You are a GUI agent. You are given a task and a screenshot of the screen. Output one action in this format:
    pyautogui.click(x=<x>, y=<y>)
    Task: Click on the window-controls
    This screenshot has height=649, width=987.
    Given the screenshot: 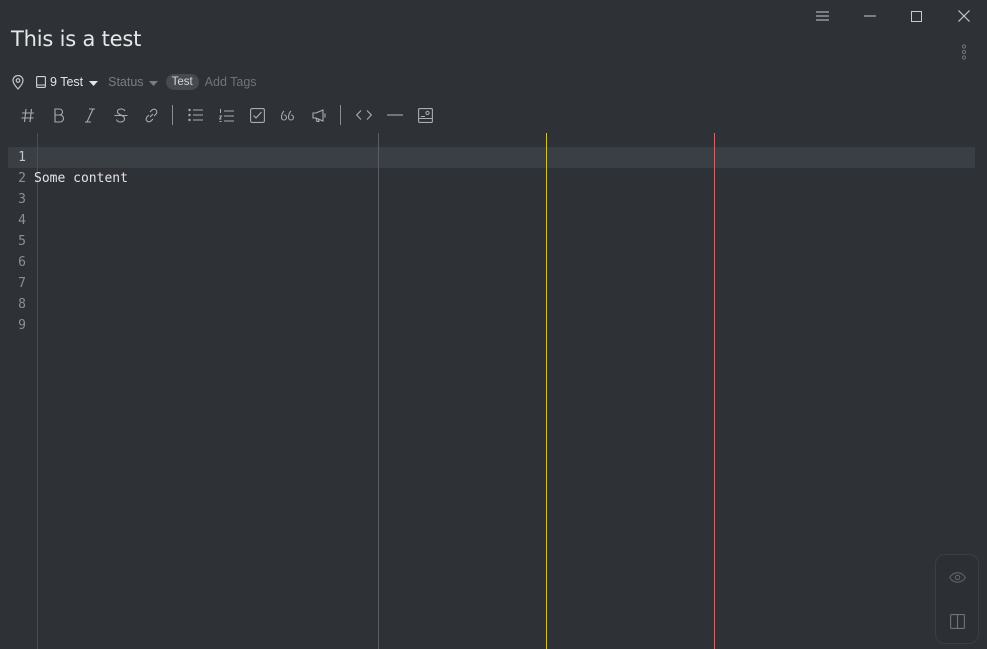 What is the action you would take?
    pyautogui.click(x=893, y=16)
    